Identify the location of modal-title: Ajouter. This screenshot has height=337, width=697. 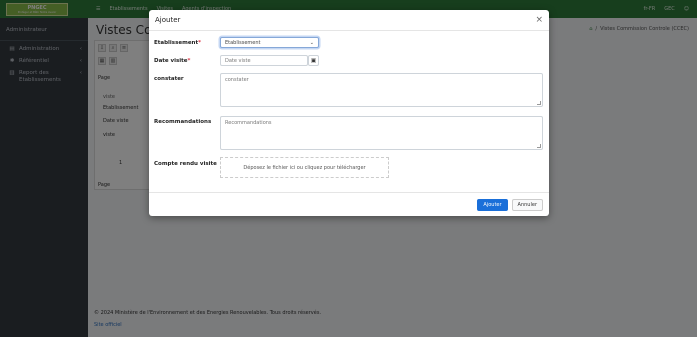
(168, 20).